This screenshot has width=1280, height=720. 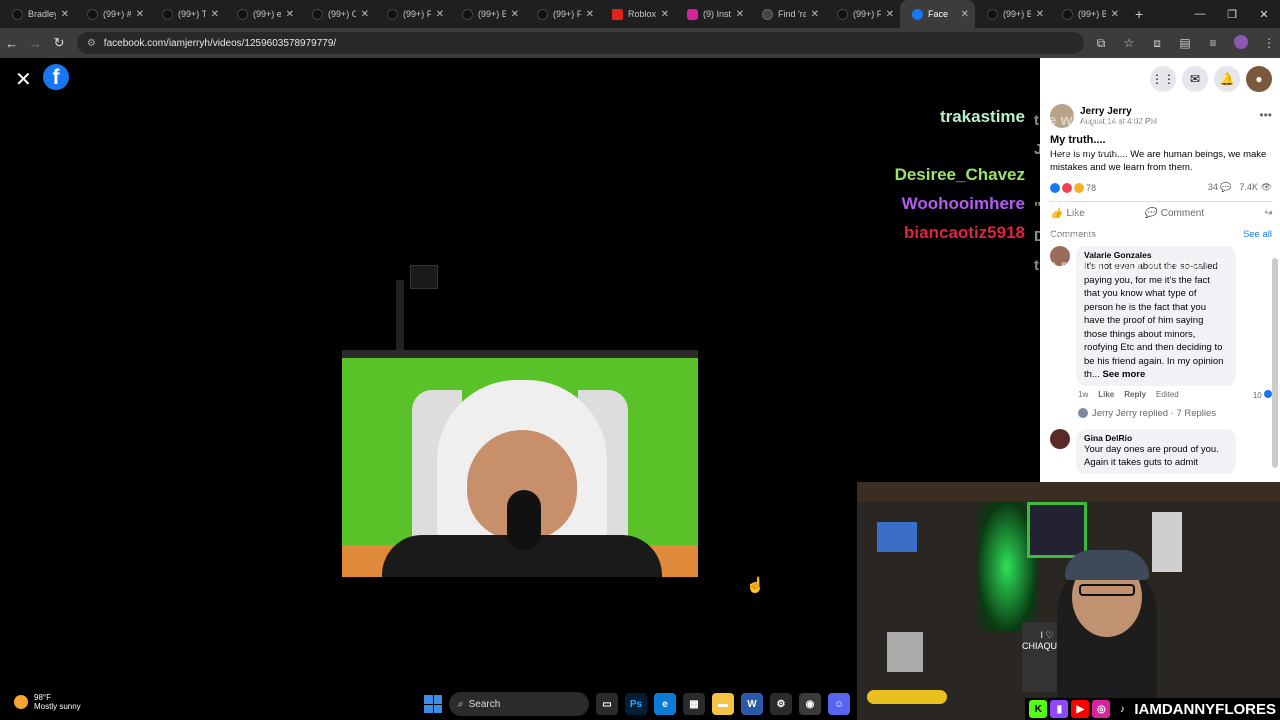 I want to click on comment-like-button: Like, so click(x=1106, y=394).